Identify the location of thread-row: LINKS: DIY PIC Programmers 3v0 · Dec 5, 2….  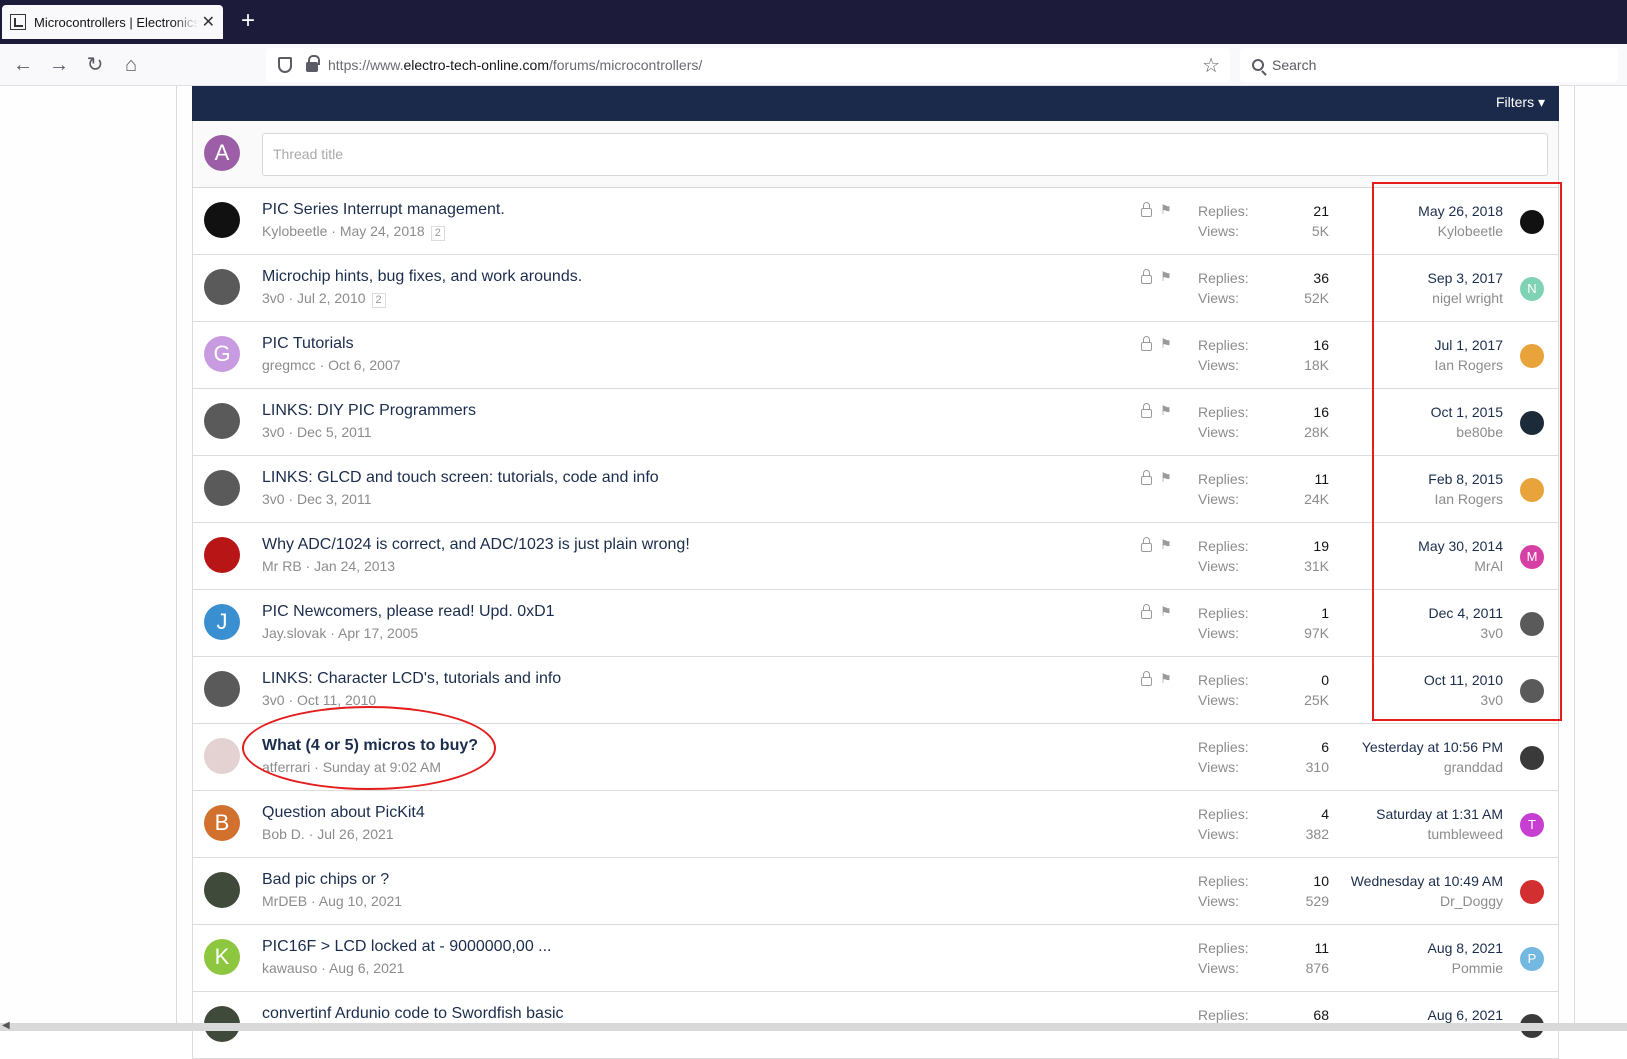
(875, 422).